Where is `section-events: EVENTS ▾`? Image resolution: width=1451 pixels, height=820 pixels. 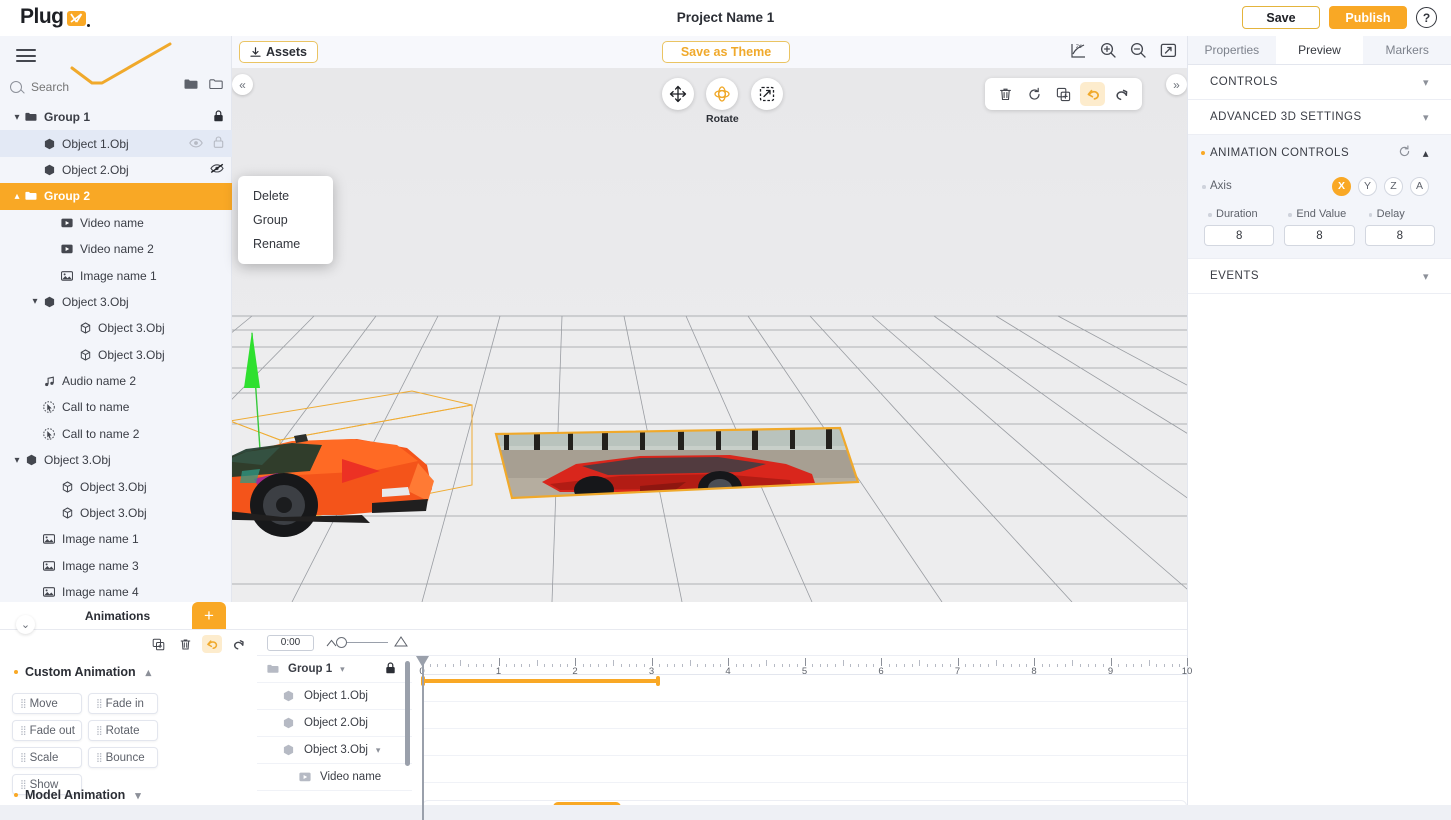 section-events: EVENTS ▾ is located at coordinates (1319, 276).